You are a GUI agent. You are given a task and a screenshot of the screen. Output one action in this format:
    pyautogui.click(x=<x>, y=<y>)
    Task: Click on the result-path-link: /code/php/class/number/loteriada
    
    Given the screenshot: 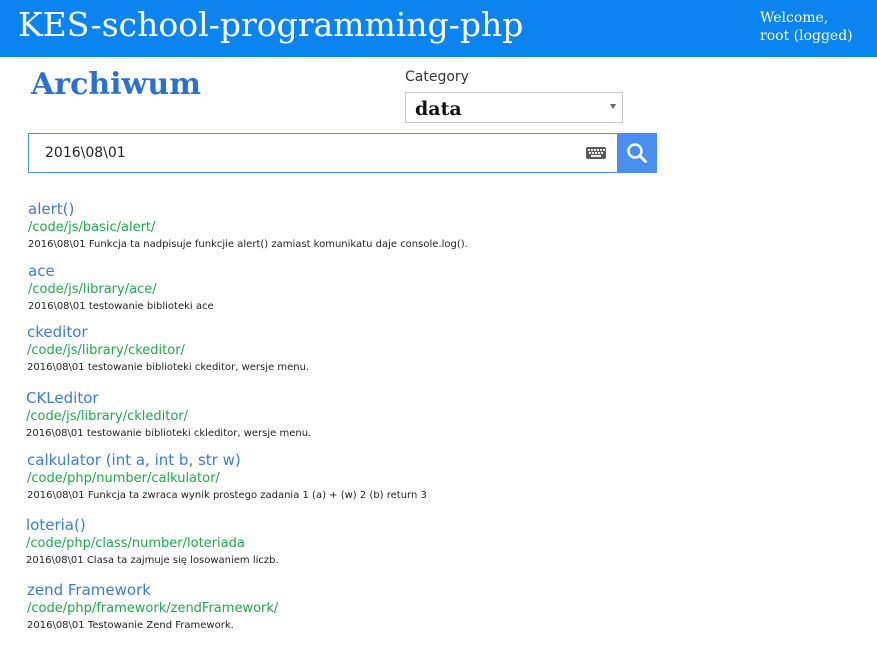 What is the action you would take?
    pyautogui.click(x=152, y=544)
    